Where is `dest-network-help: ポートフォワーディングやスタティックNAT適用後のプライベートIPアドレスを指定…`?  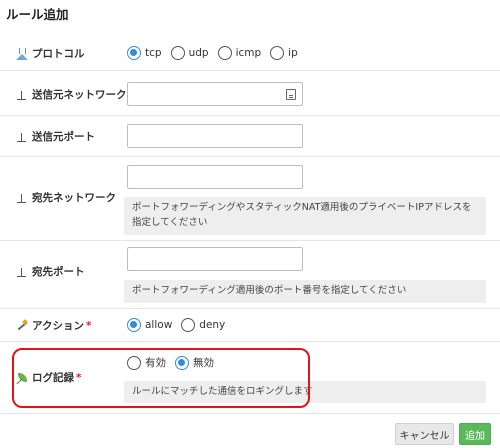
dest-network-help: ポートフォワーディングやスタティックNAT適用後のプライベートIPアドレスを指定… is located at coordinates (305, 216).